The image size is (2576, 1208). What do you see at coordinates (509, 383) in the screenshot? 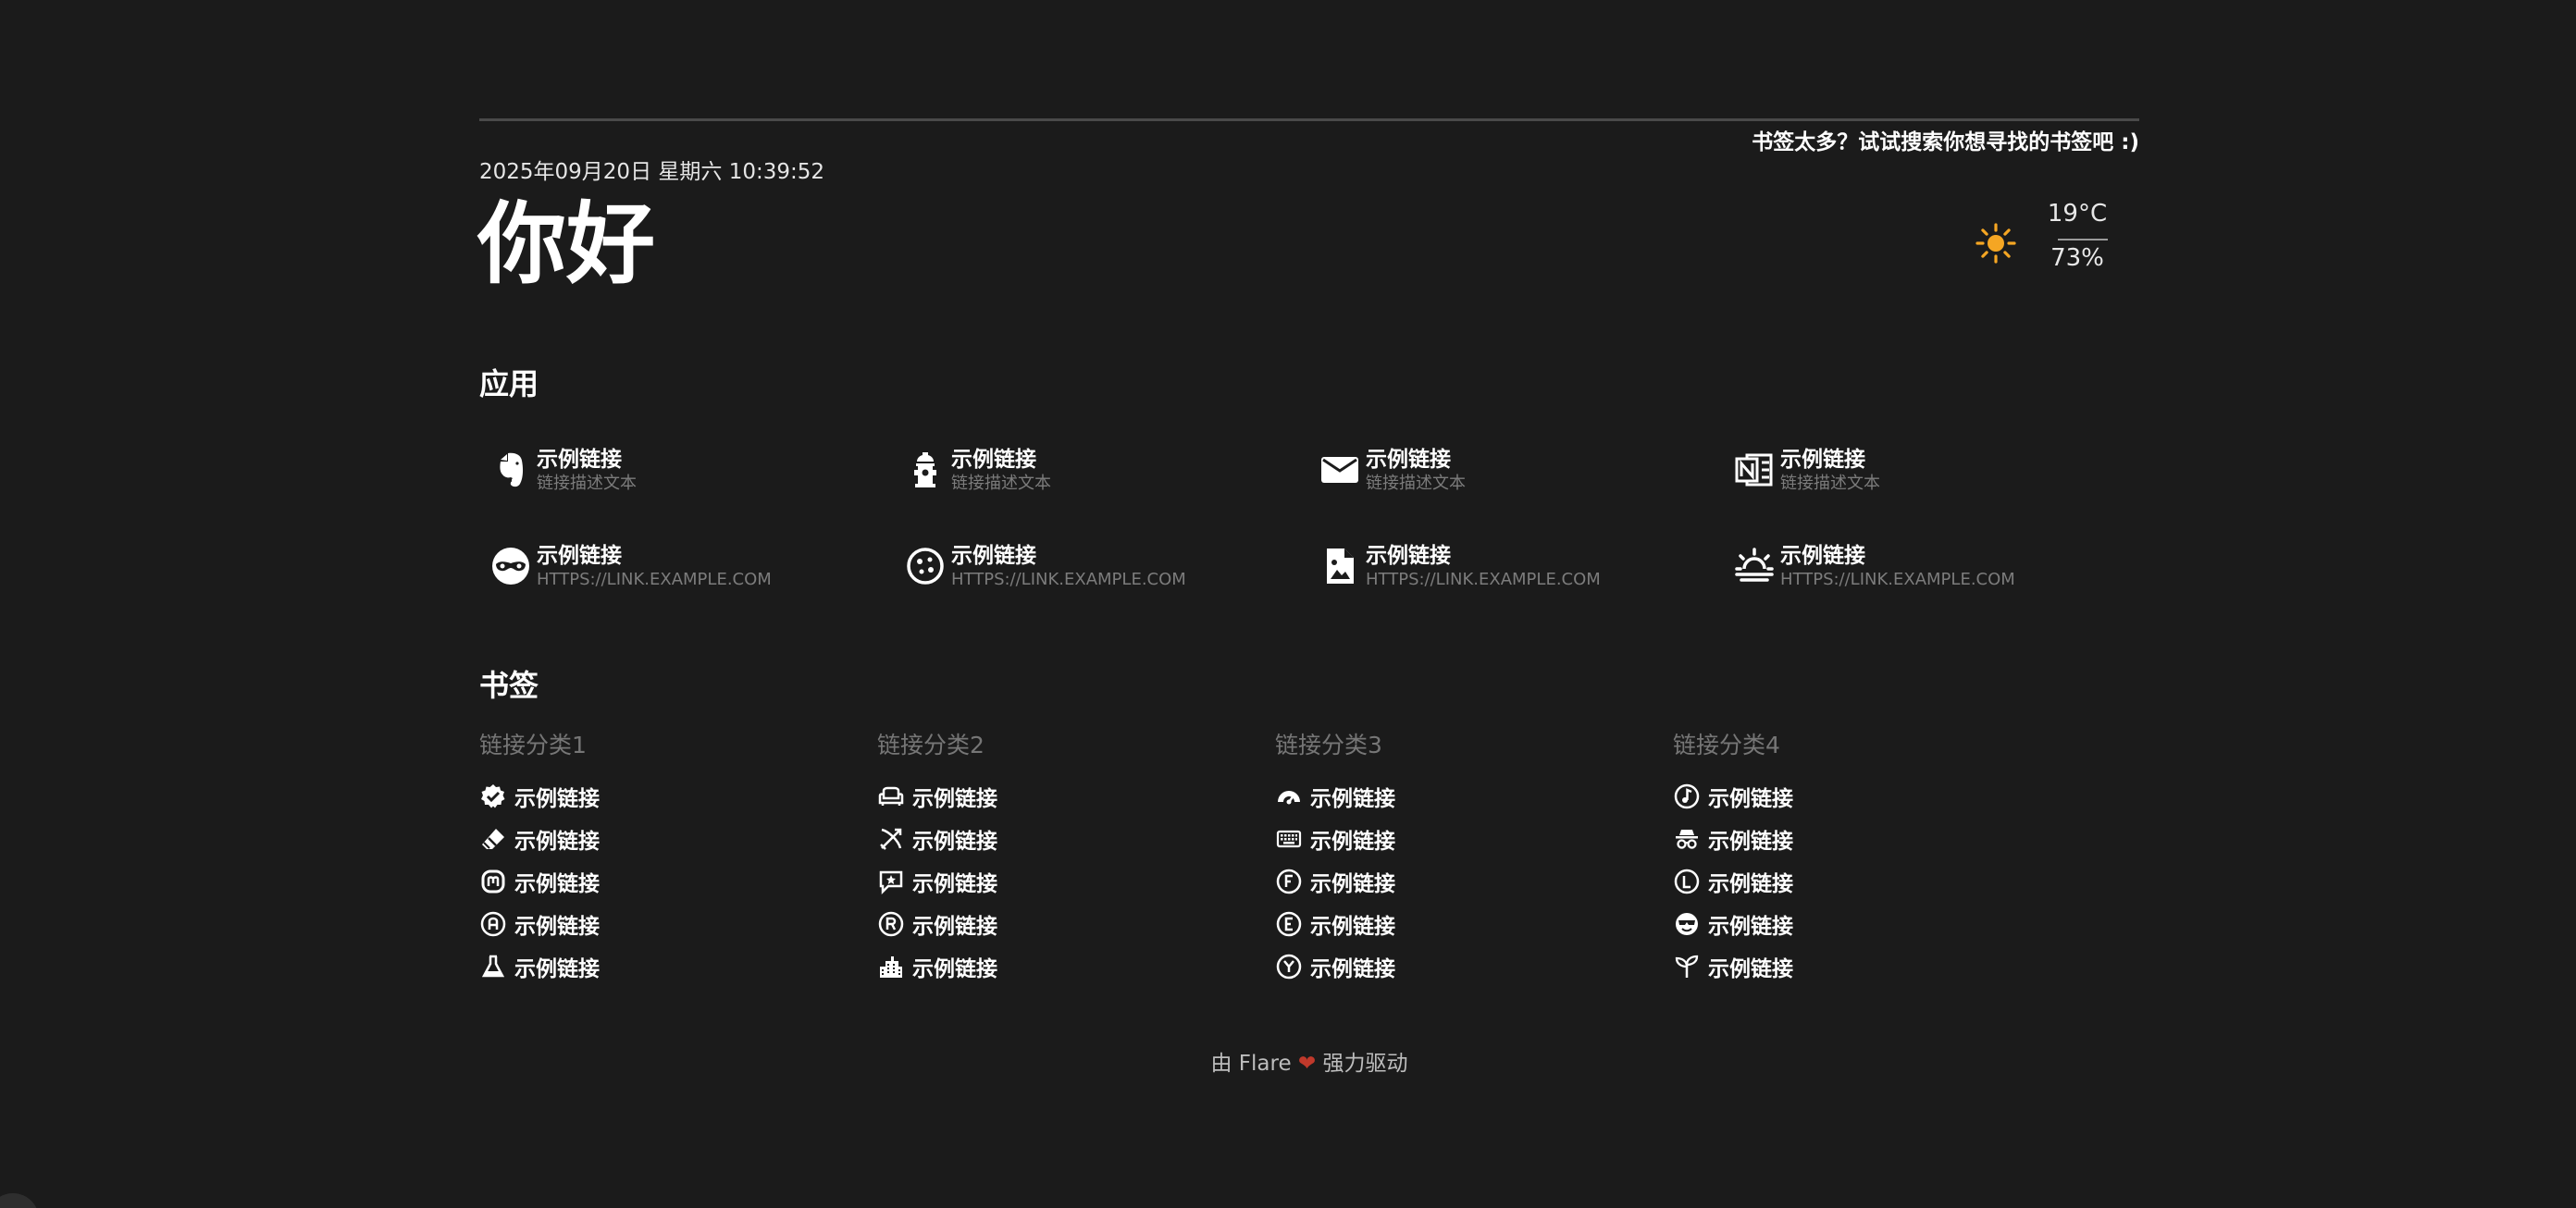
I see `apps-section-title: 应用` at bounding box center [509, 383].